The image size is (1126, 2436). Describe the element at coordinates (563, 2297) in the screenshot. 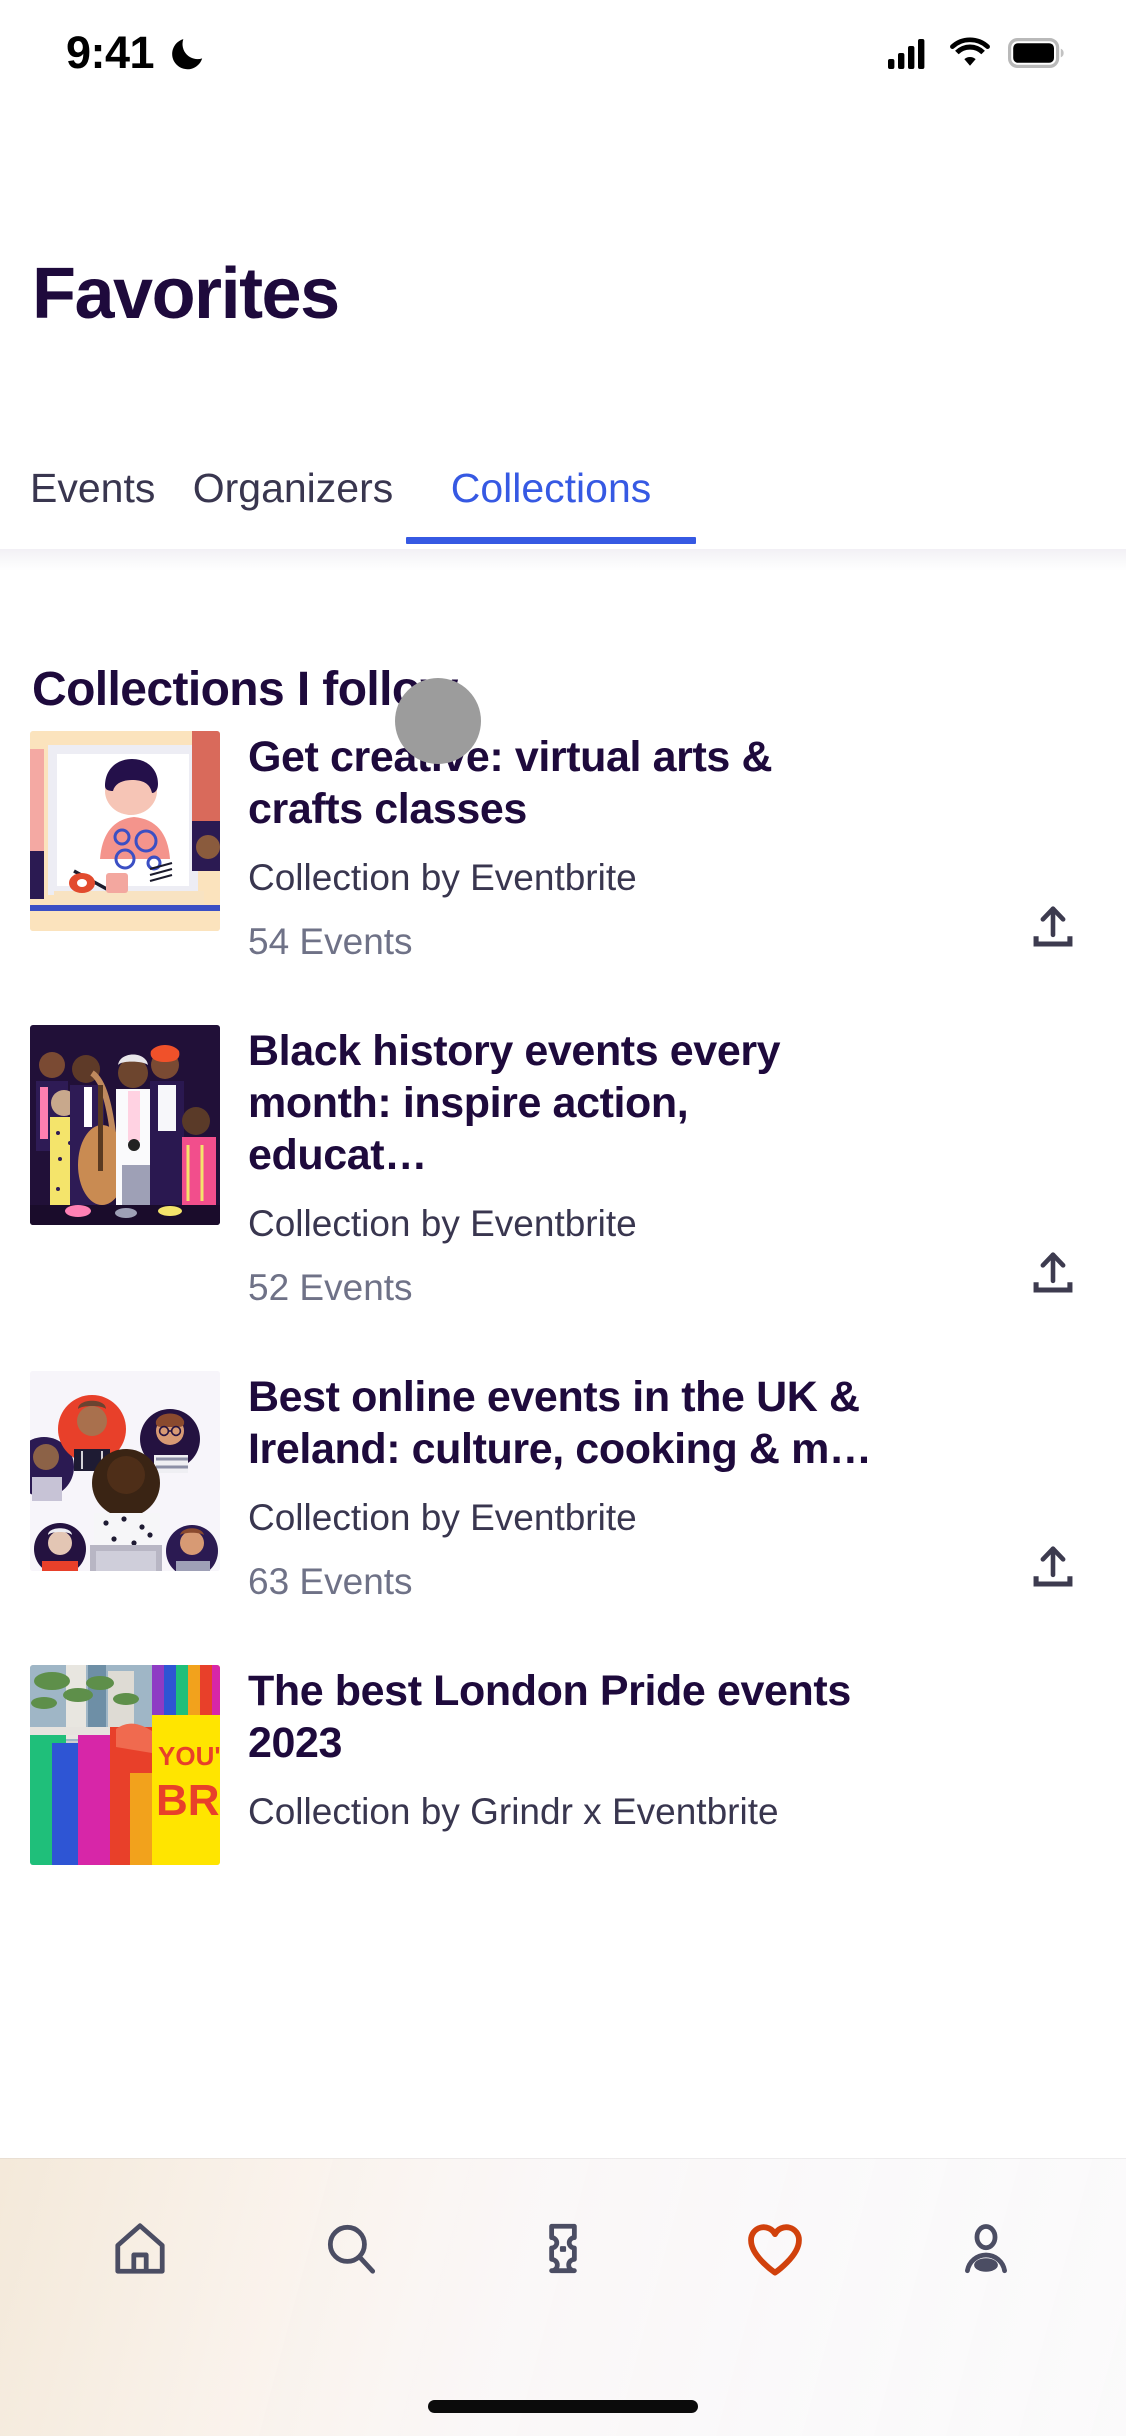

I see `bottom-navigation-bar` at that location.